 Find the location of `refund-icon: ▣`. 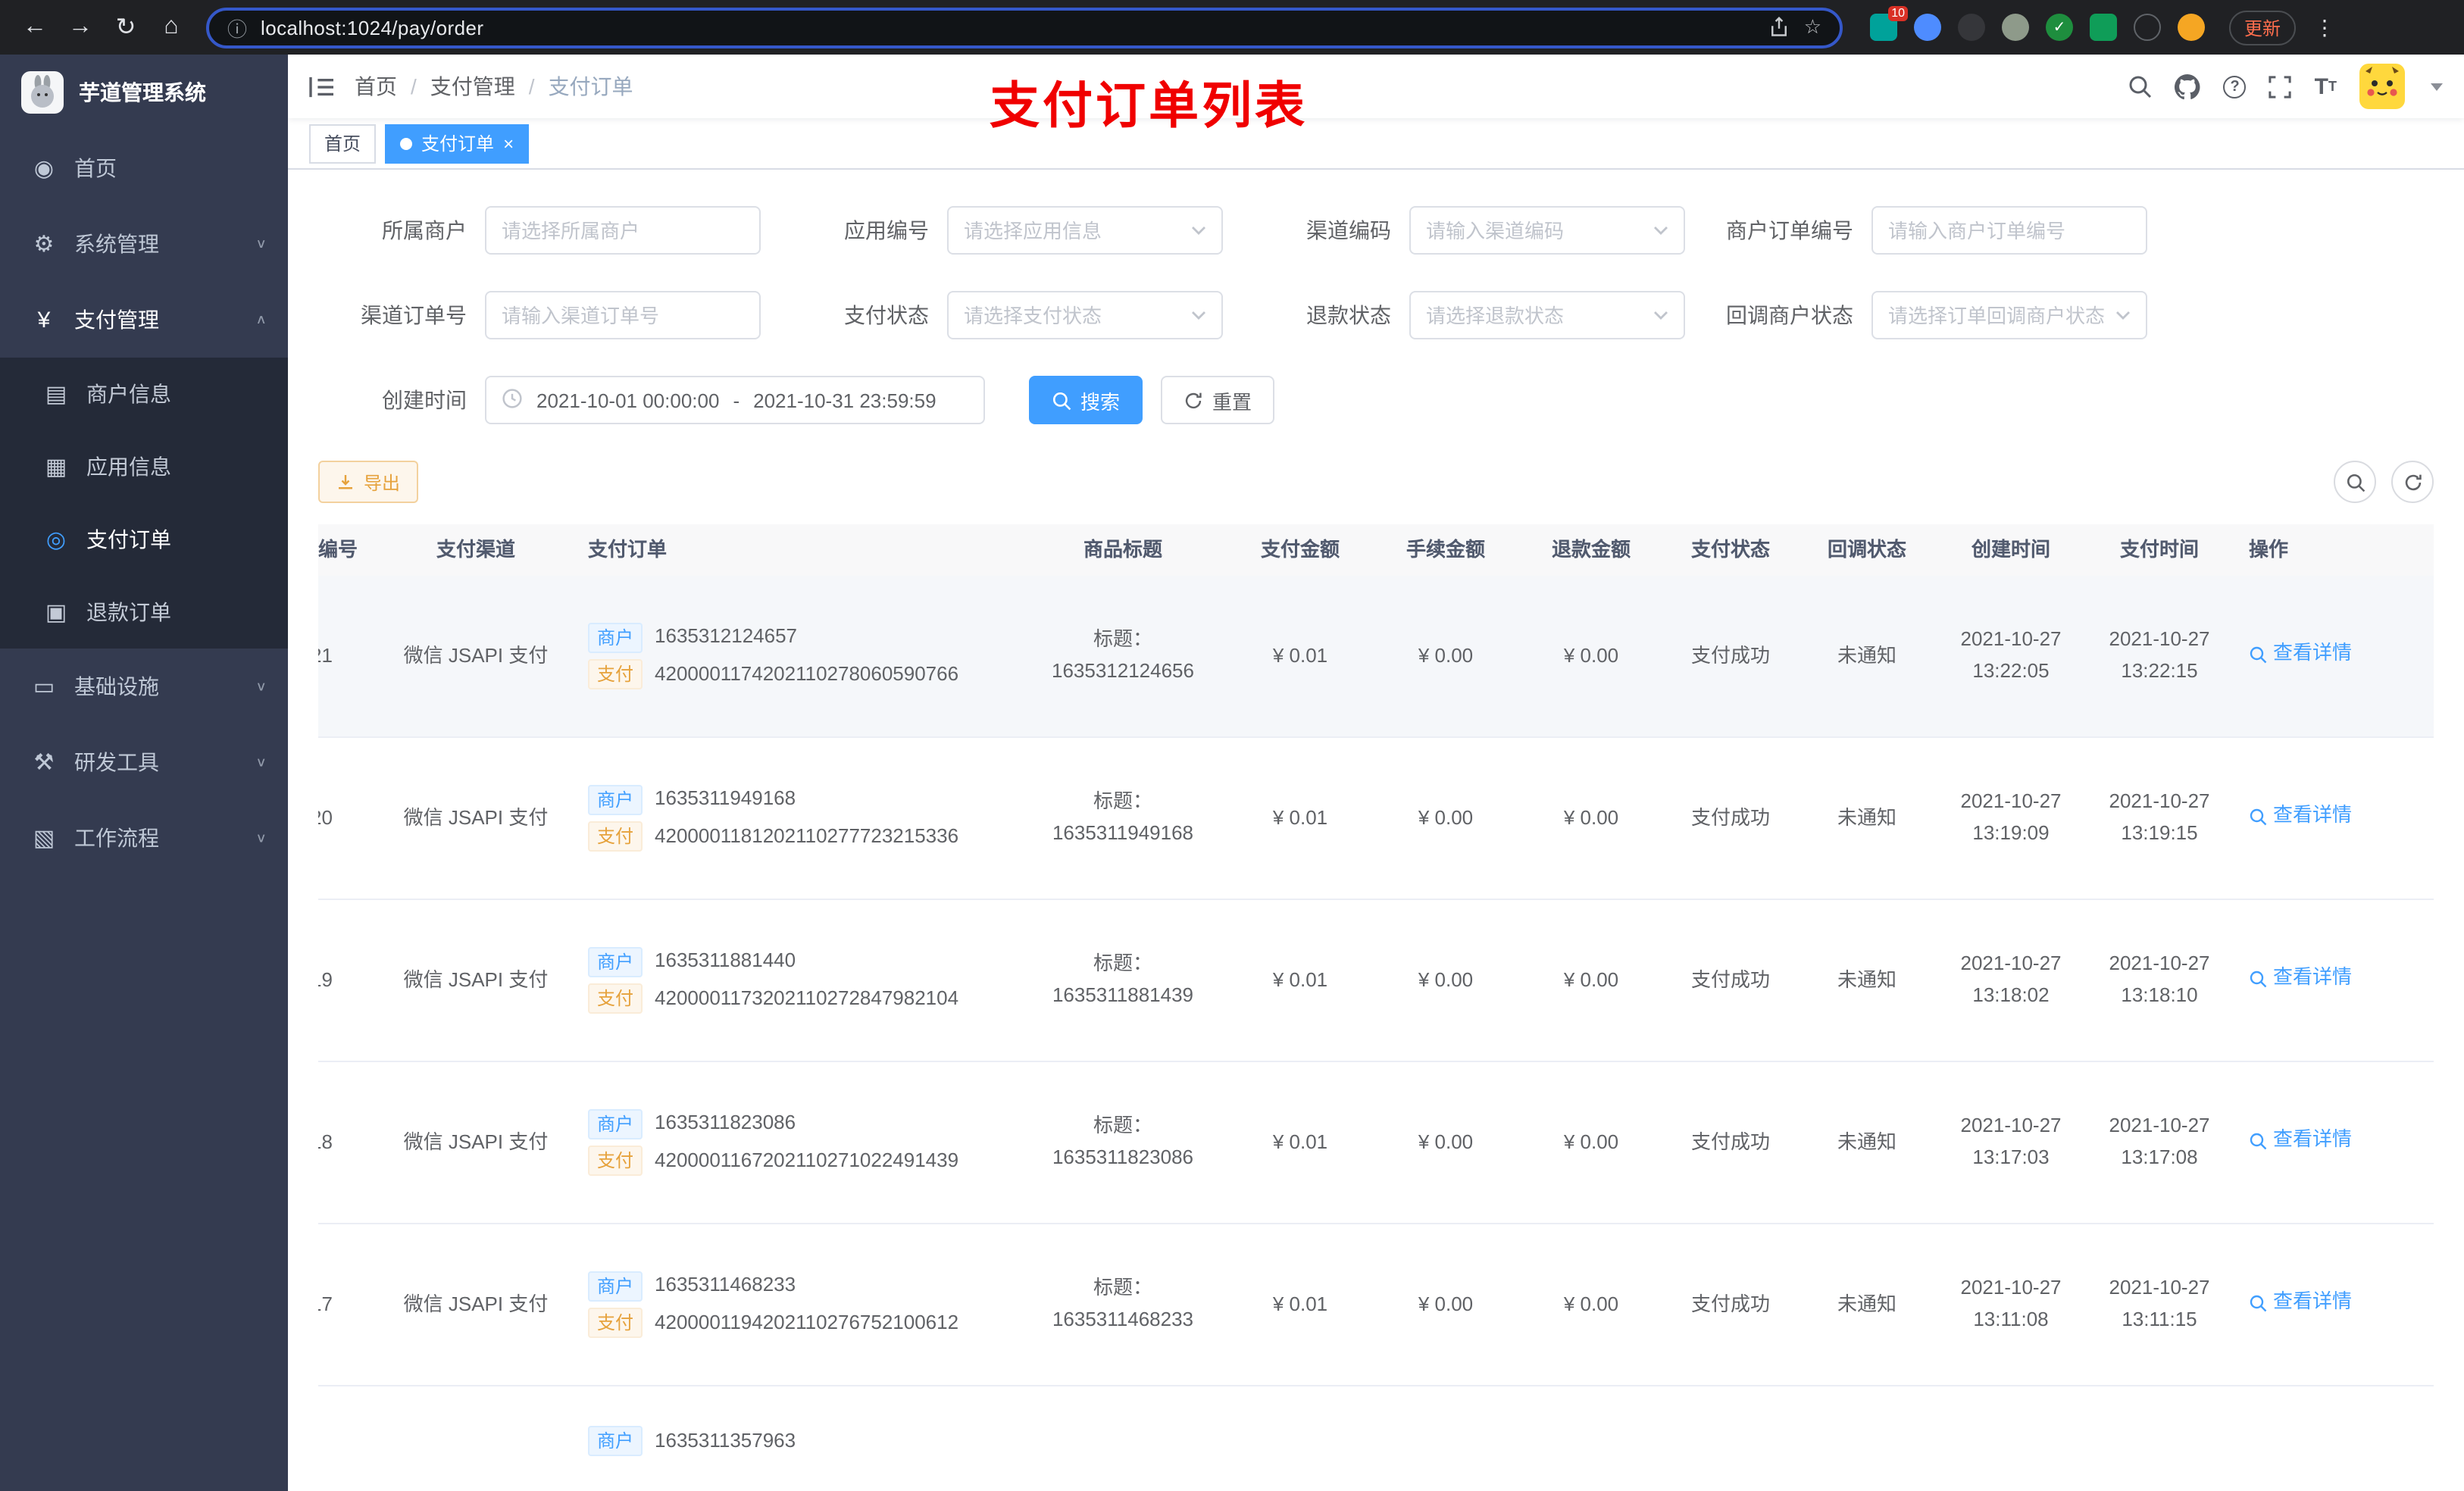

refund-icon: ▣ is located at coordinates (56, 613).